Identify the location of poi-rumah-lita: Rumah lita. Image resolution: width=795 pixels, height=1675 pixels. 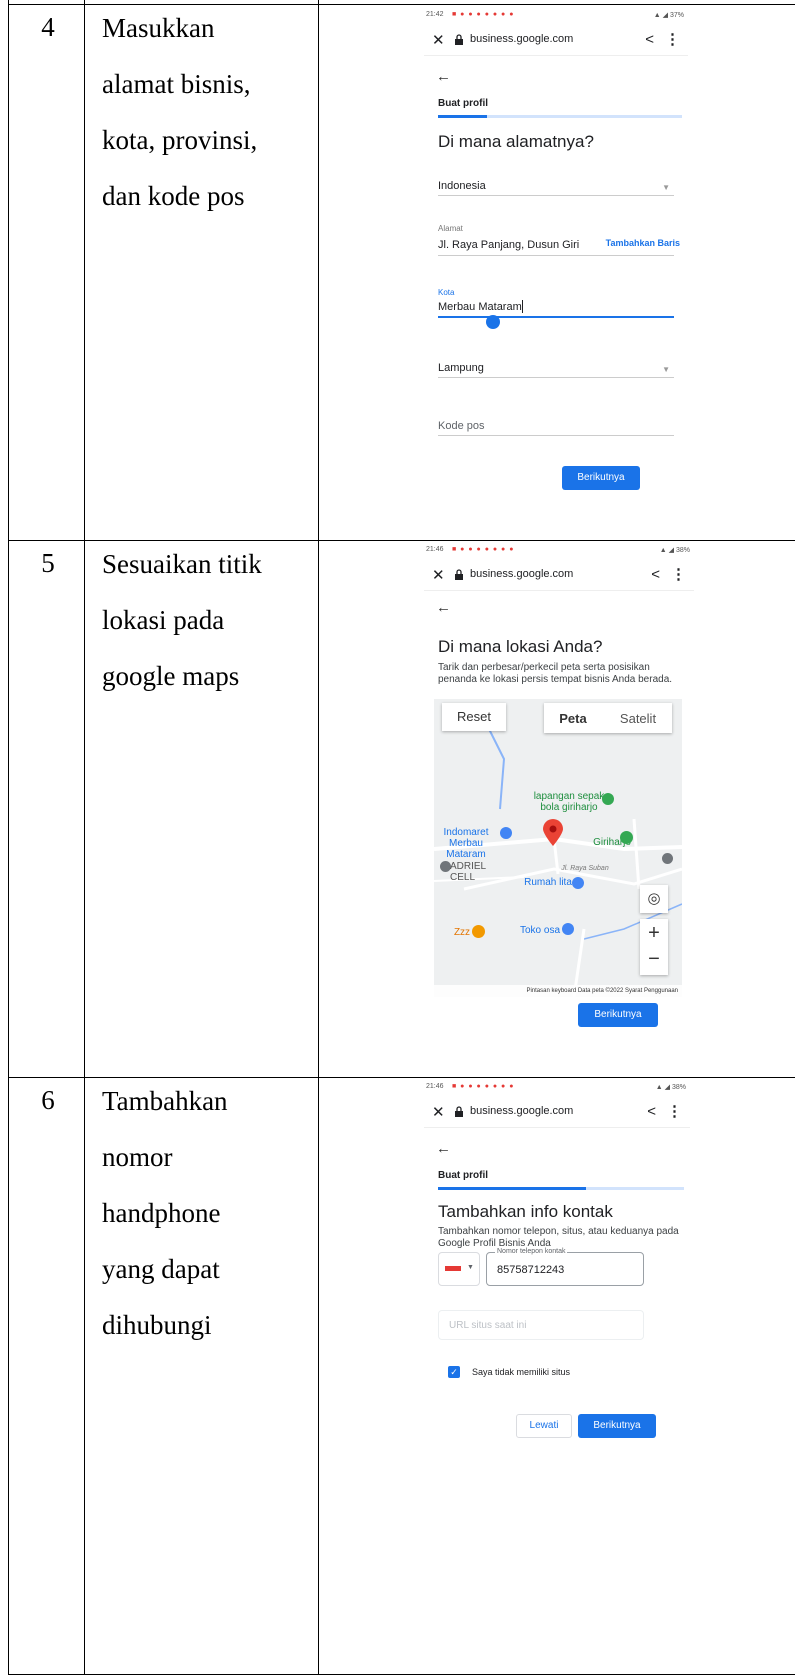
(548, 882).